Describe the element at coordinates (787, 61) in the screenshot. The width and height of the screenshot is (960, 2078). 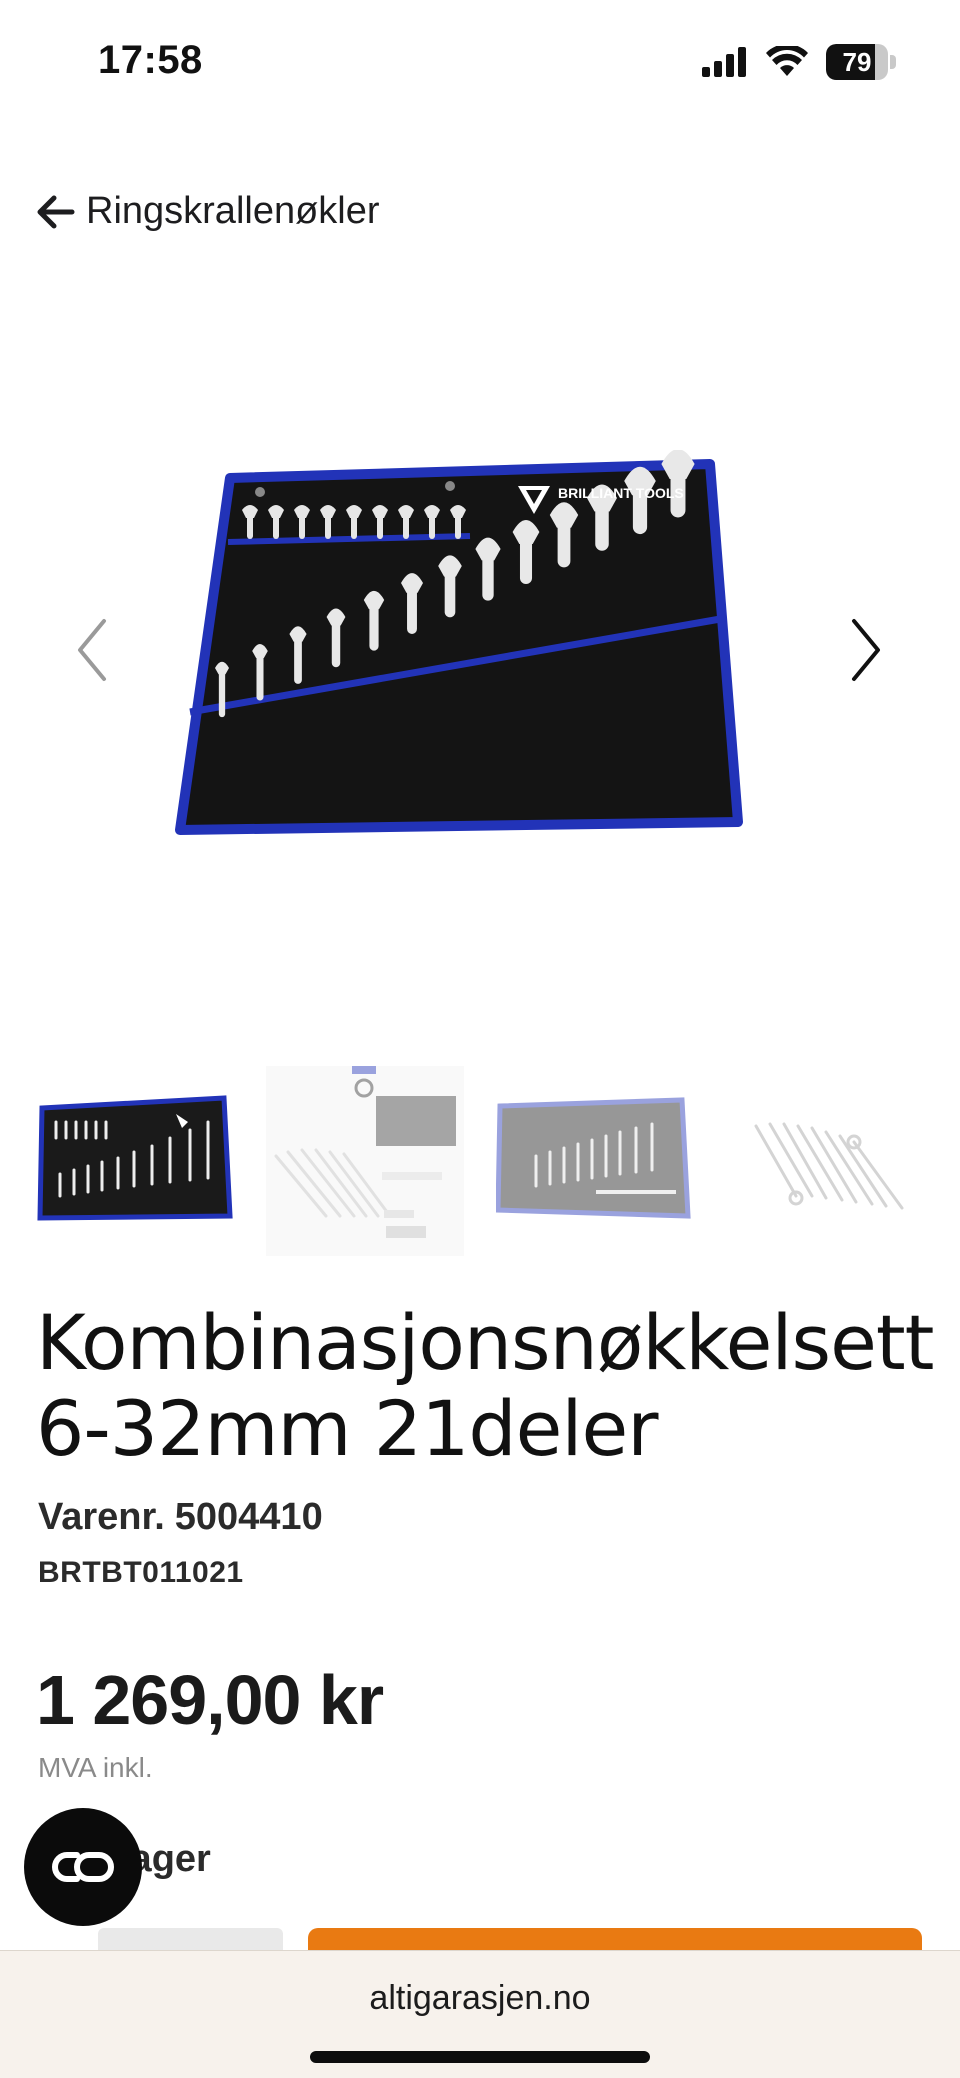
I see `wifi-icon` at that location.